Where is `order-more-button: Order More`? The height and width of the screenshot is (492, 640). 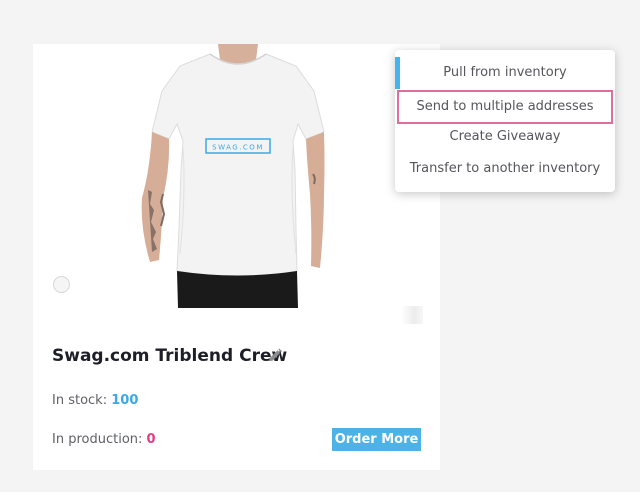 order-more-button: Order More is located at coordinates (376, 439).